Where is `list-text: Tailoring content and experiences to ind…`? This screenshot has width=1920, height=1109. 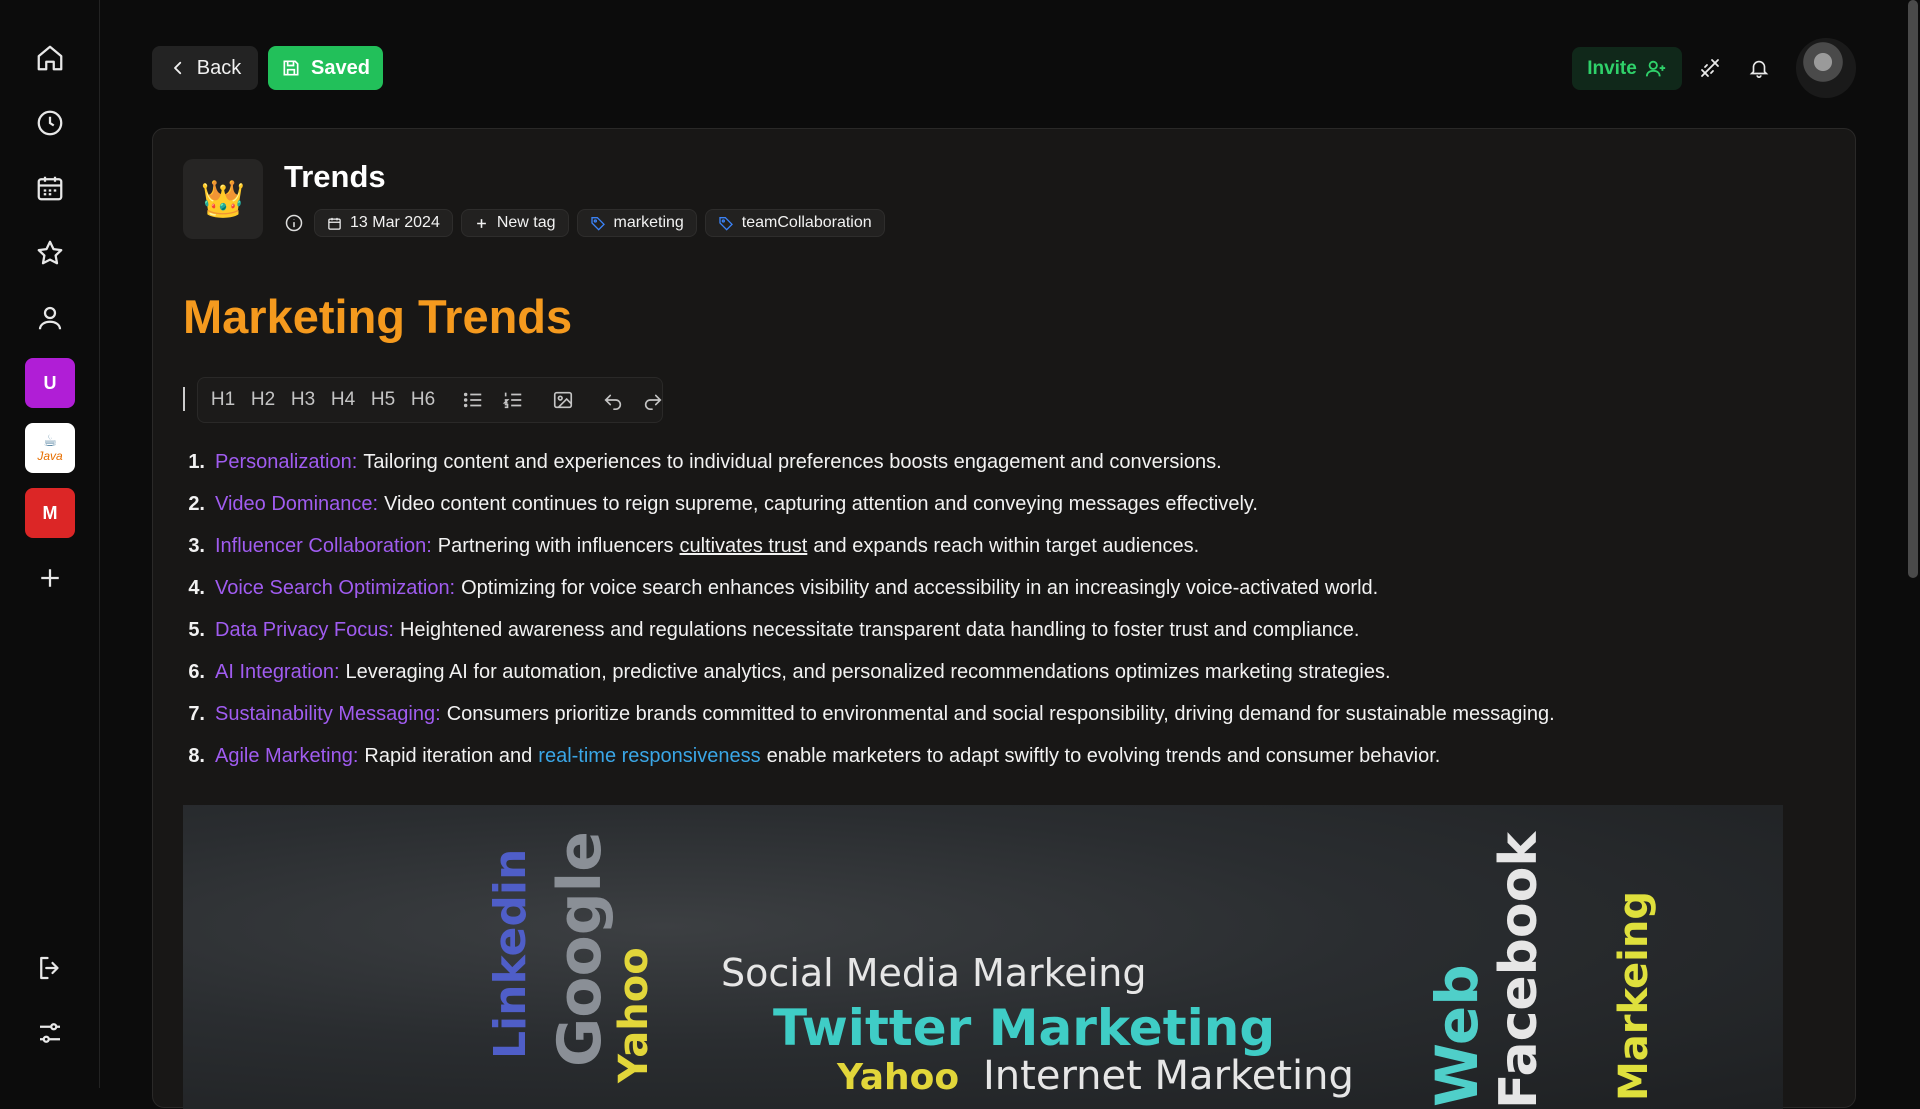 list-text: Tailoring content and experiences to ind… is located at coordinates (792, 461).